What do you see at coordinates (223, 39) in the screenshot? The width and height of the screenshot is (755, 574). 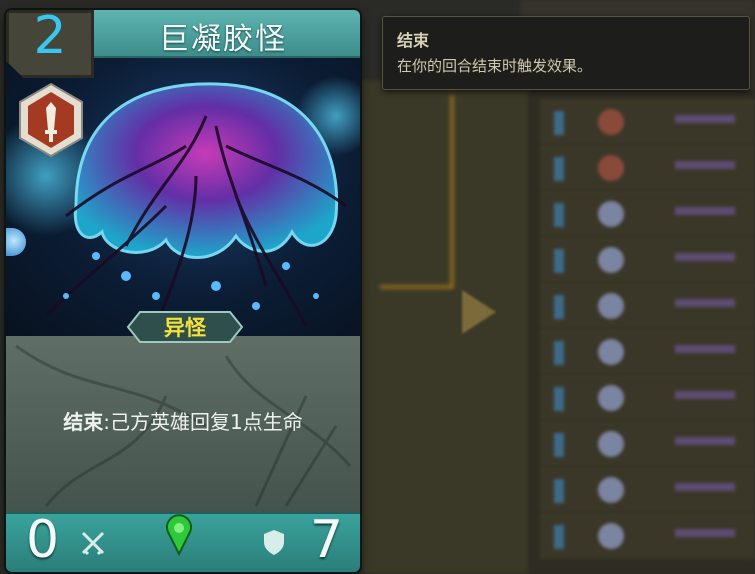 I see `card-name: 巨凝胶怪` at bounding box center [223, 39].